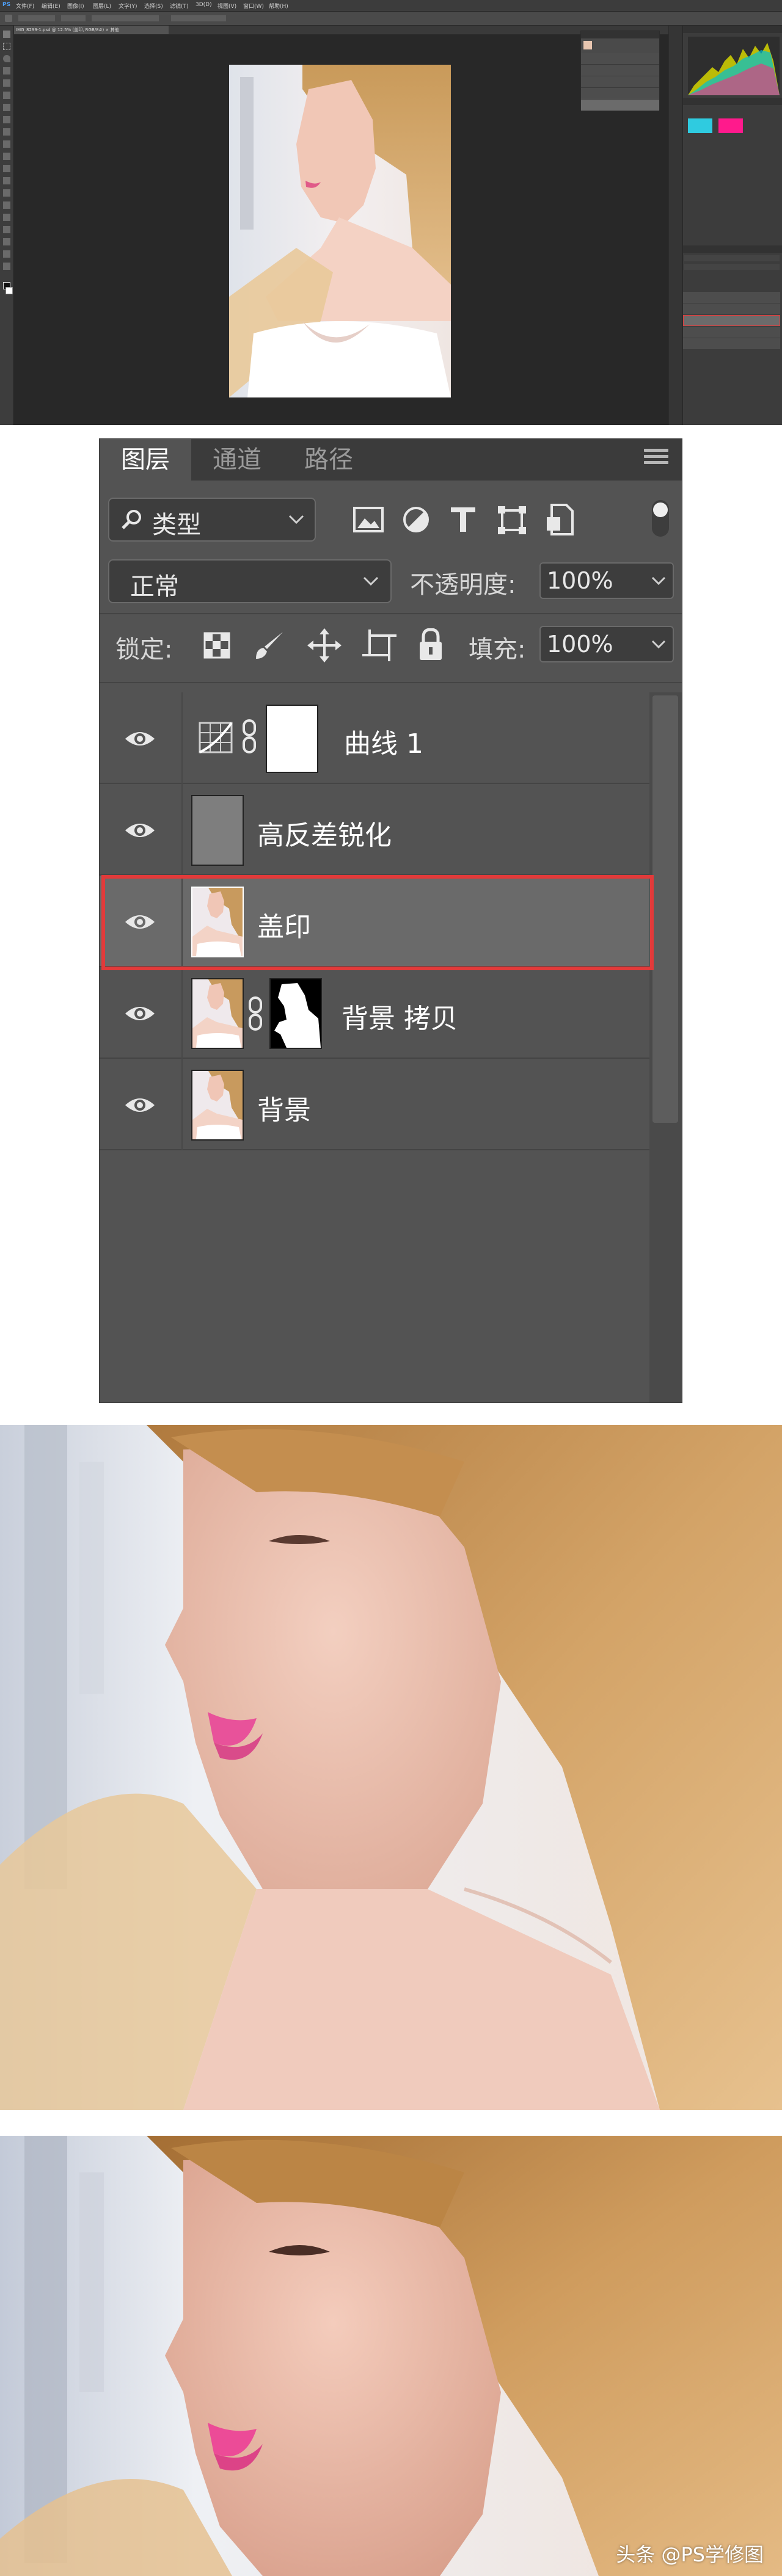 Image resolution: width=782 pixels, height=2576 pixels. Describe the element at coordinates (6, 58) in the screenshot. I see `lasso-tool-icon` at that location.